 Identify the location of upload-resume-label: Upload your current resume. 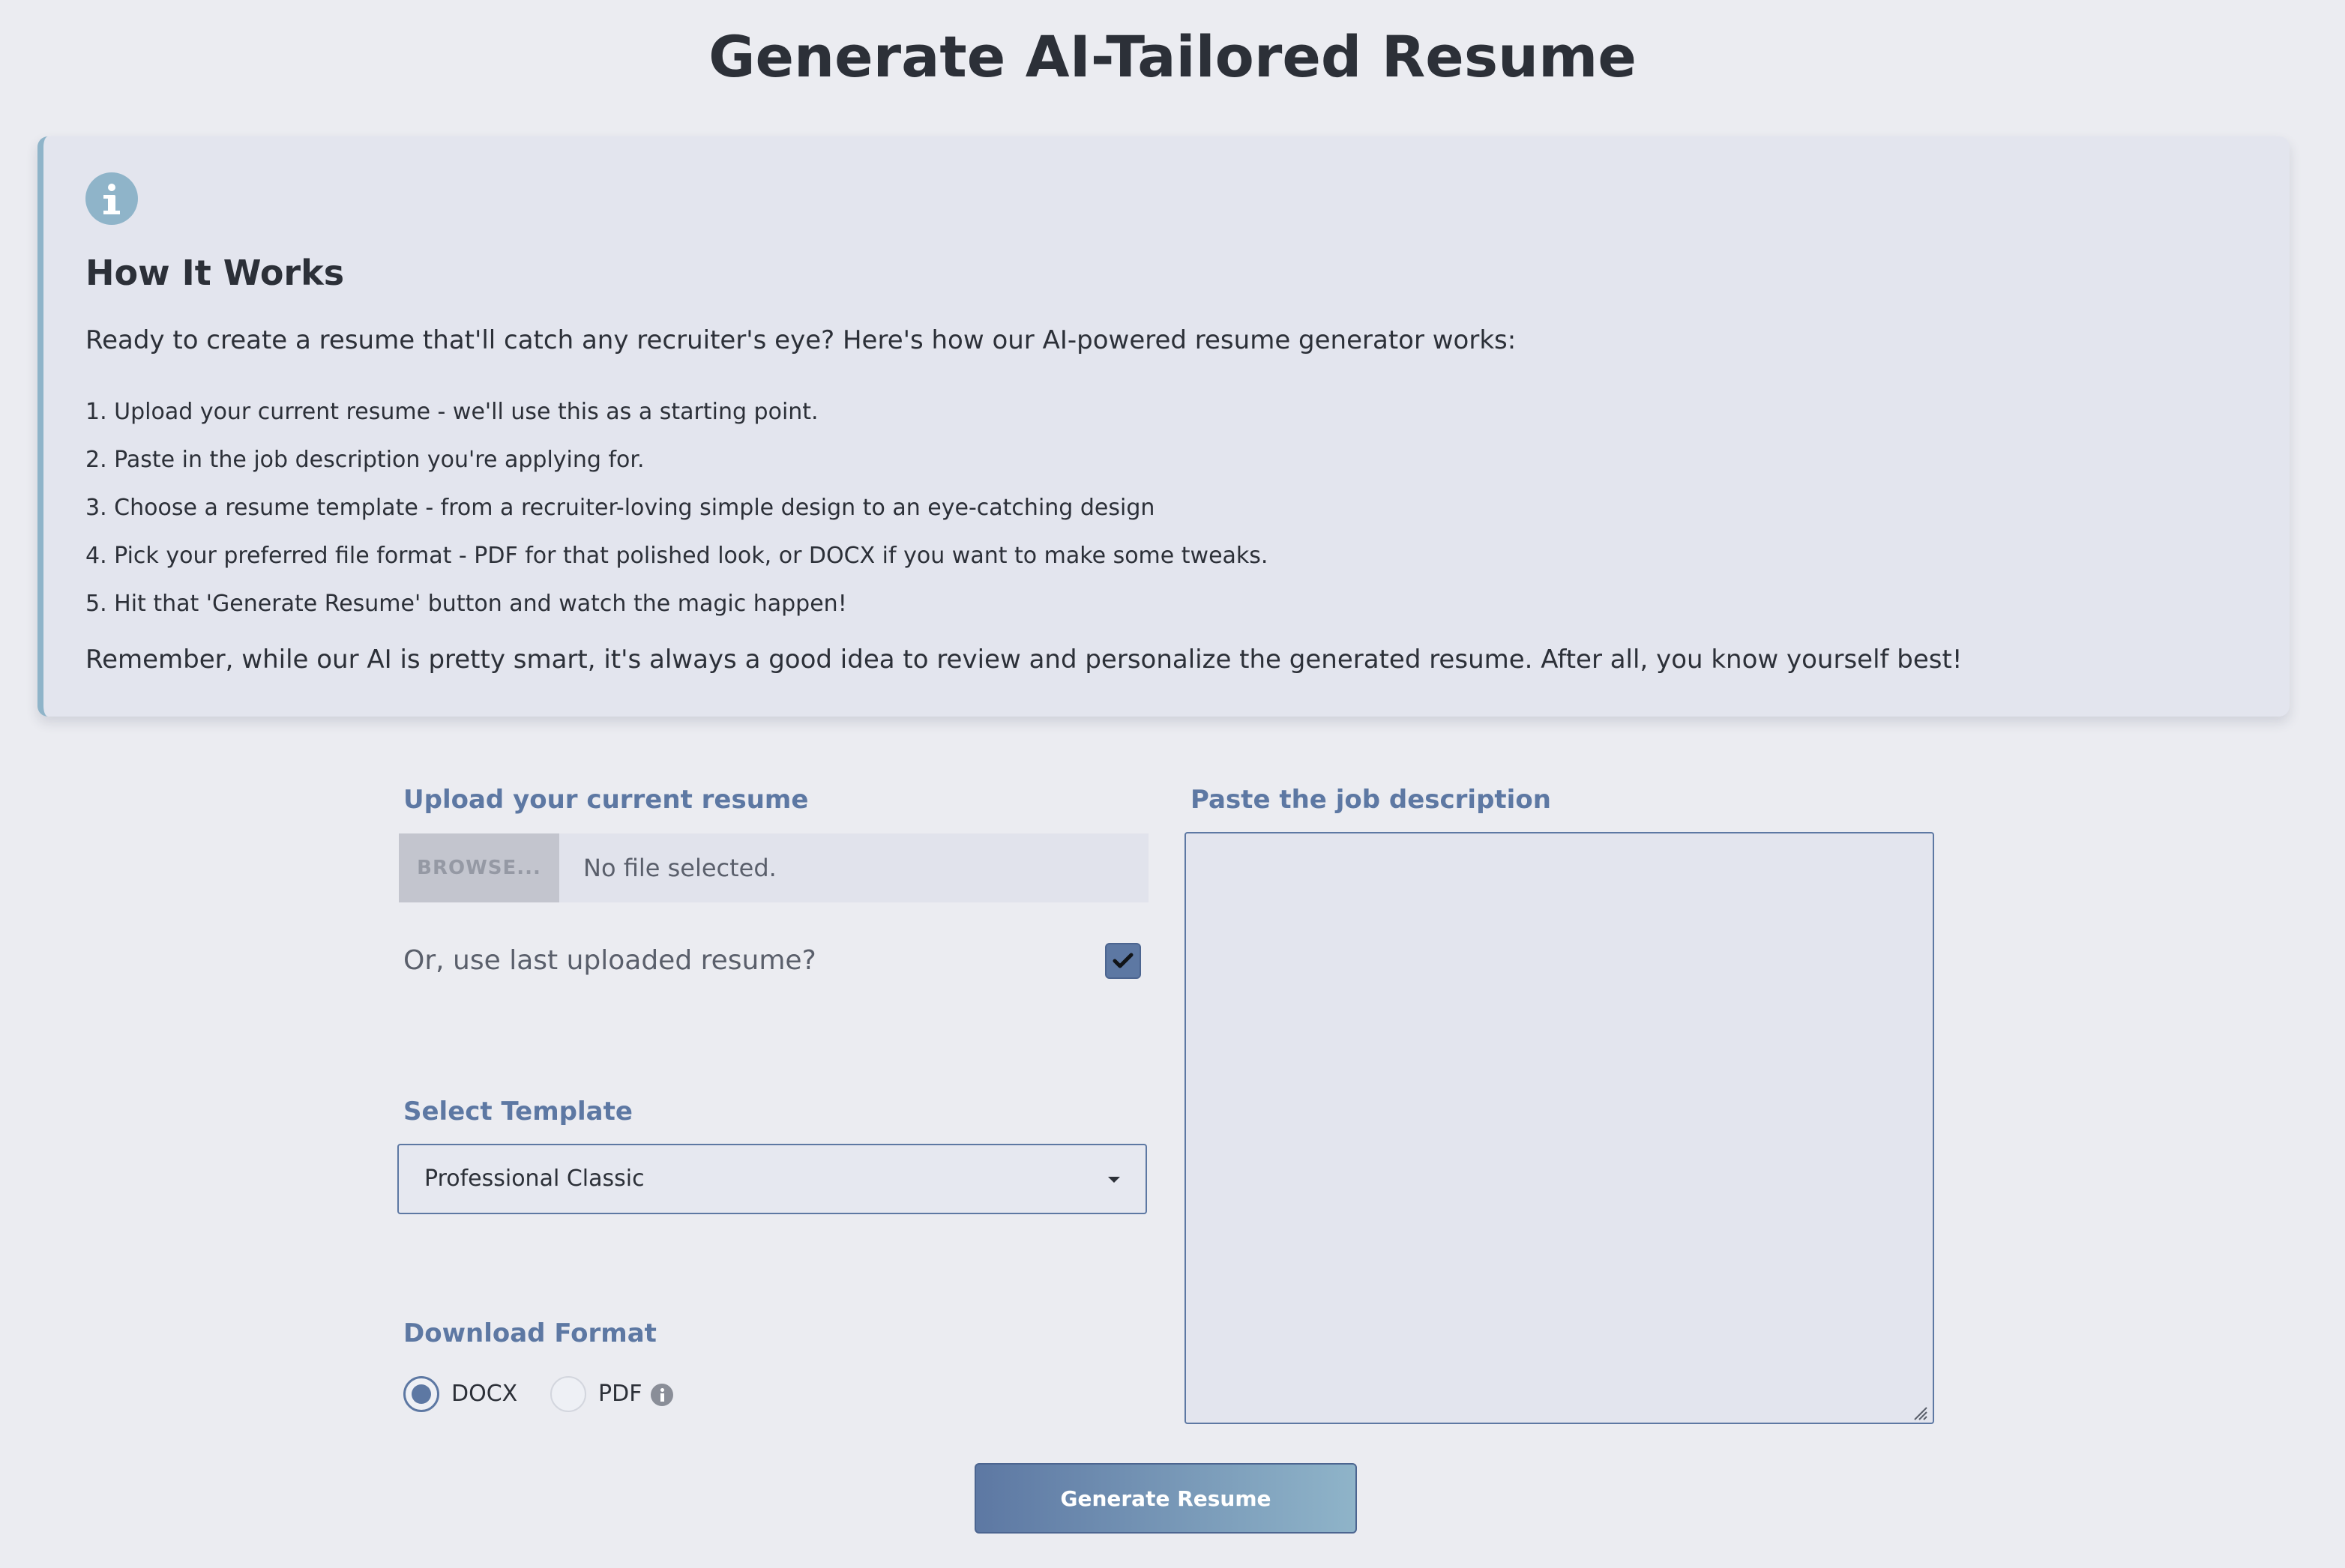
(606, 800).